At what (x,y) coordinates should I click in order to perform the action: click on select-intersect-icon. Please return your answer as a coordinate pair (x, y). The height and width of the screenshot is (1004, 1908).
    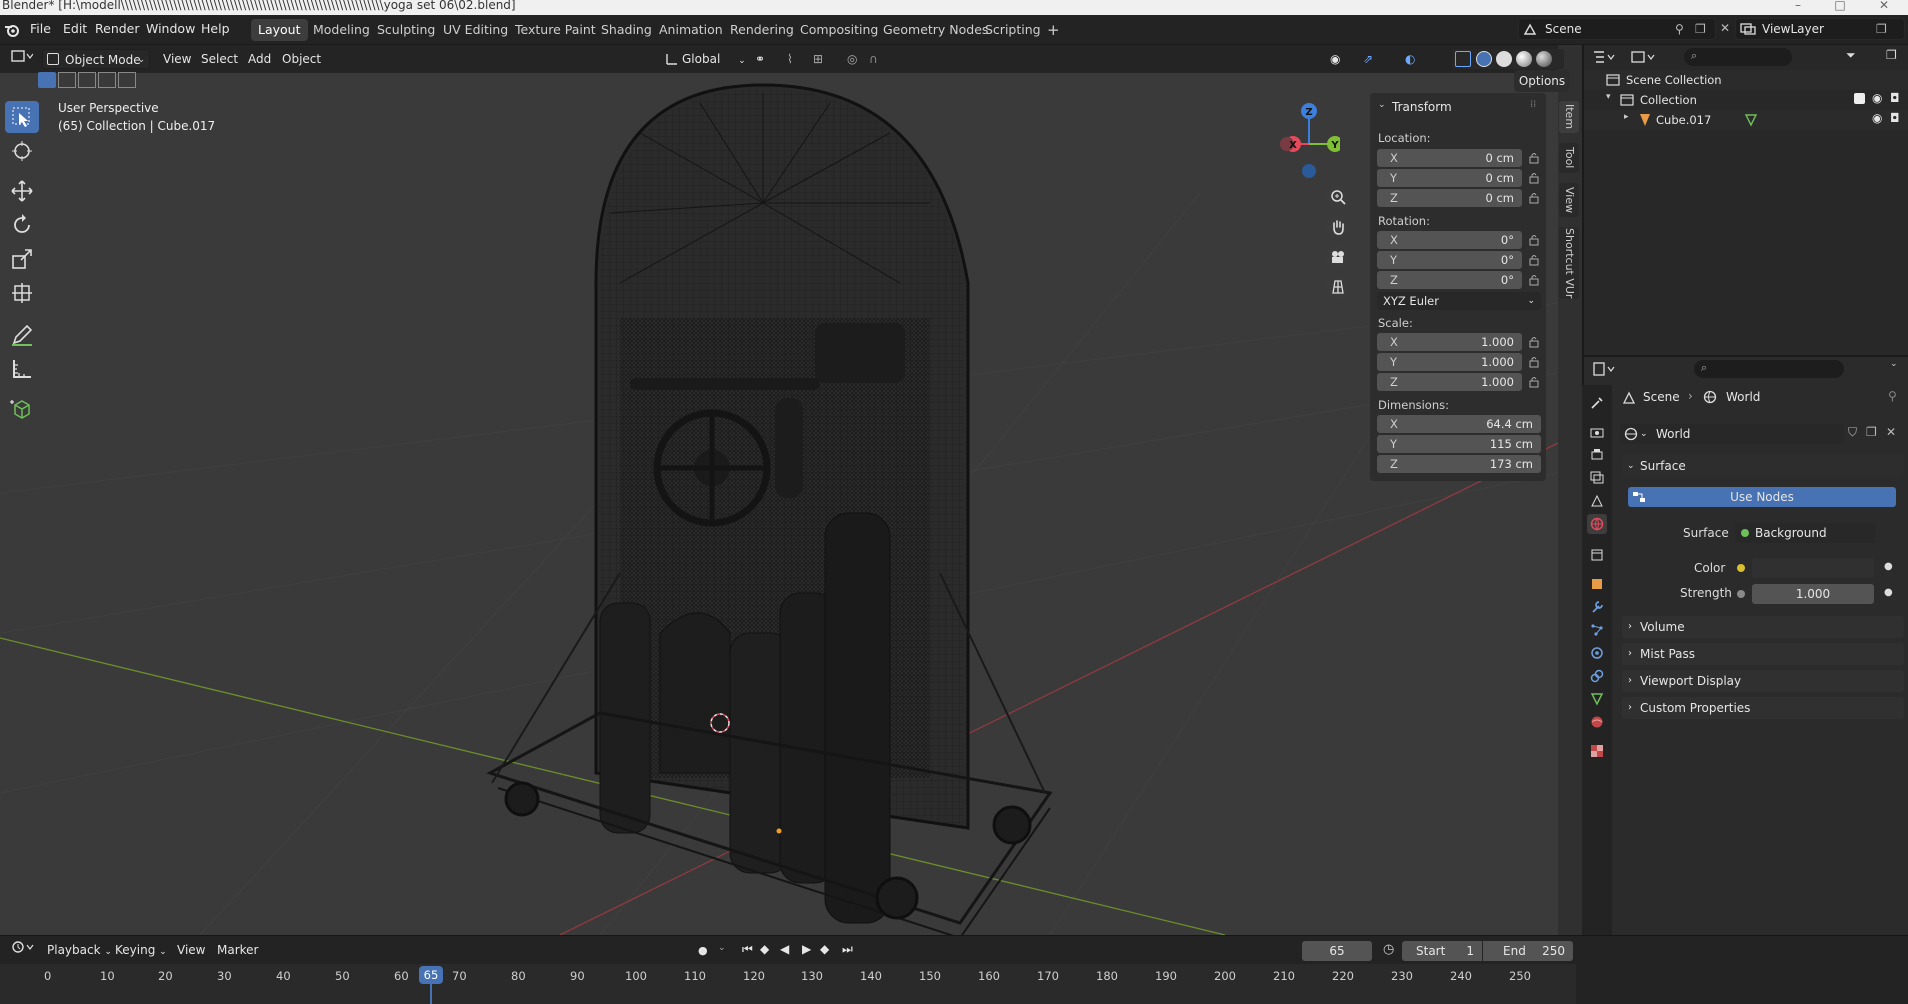
    Looking at the image, I should click on (127, 80).